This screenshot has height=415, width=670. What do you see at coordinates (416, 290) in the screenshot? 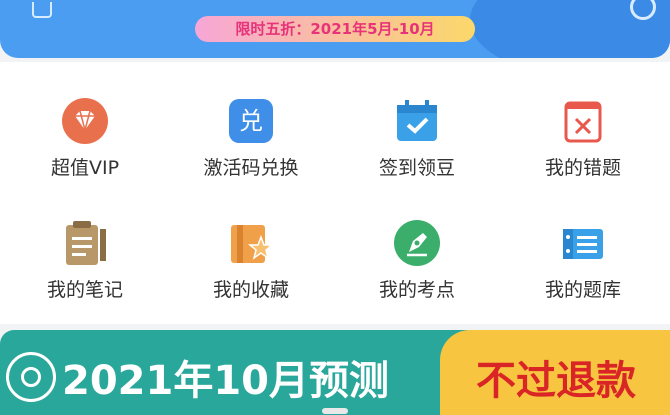
I see `grid-item-label: 我的考点` at bounding box center [416, 290].